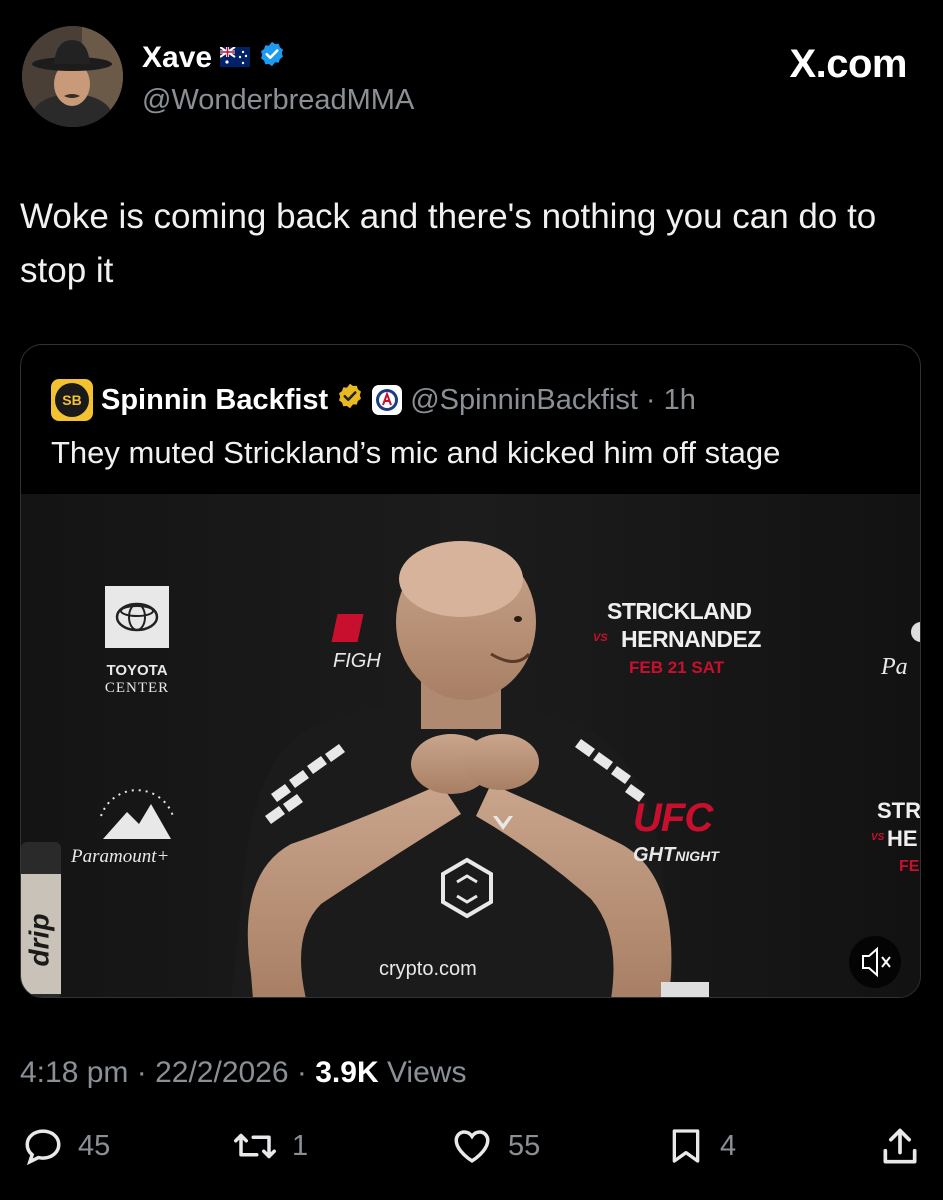 The width and height of the screenshot is (943, 1200). What do you see at coordinates (272, 58) in the screenshot?
I see `verified-badge-icon` at bounding box center [272, 58].